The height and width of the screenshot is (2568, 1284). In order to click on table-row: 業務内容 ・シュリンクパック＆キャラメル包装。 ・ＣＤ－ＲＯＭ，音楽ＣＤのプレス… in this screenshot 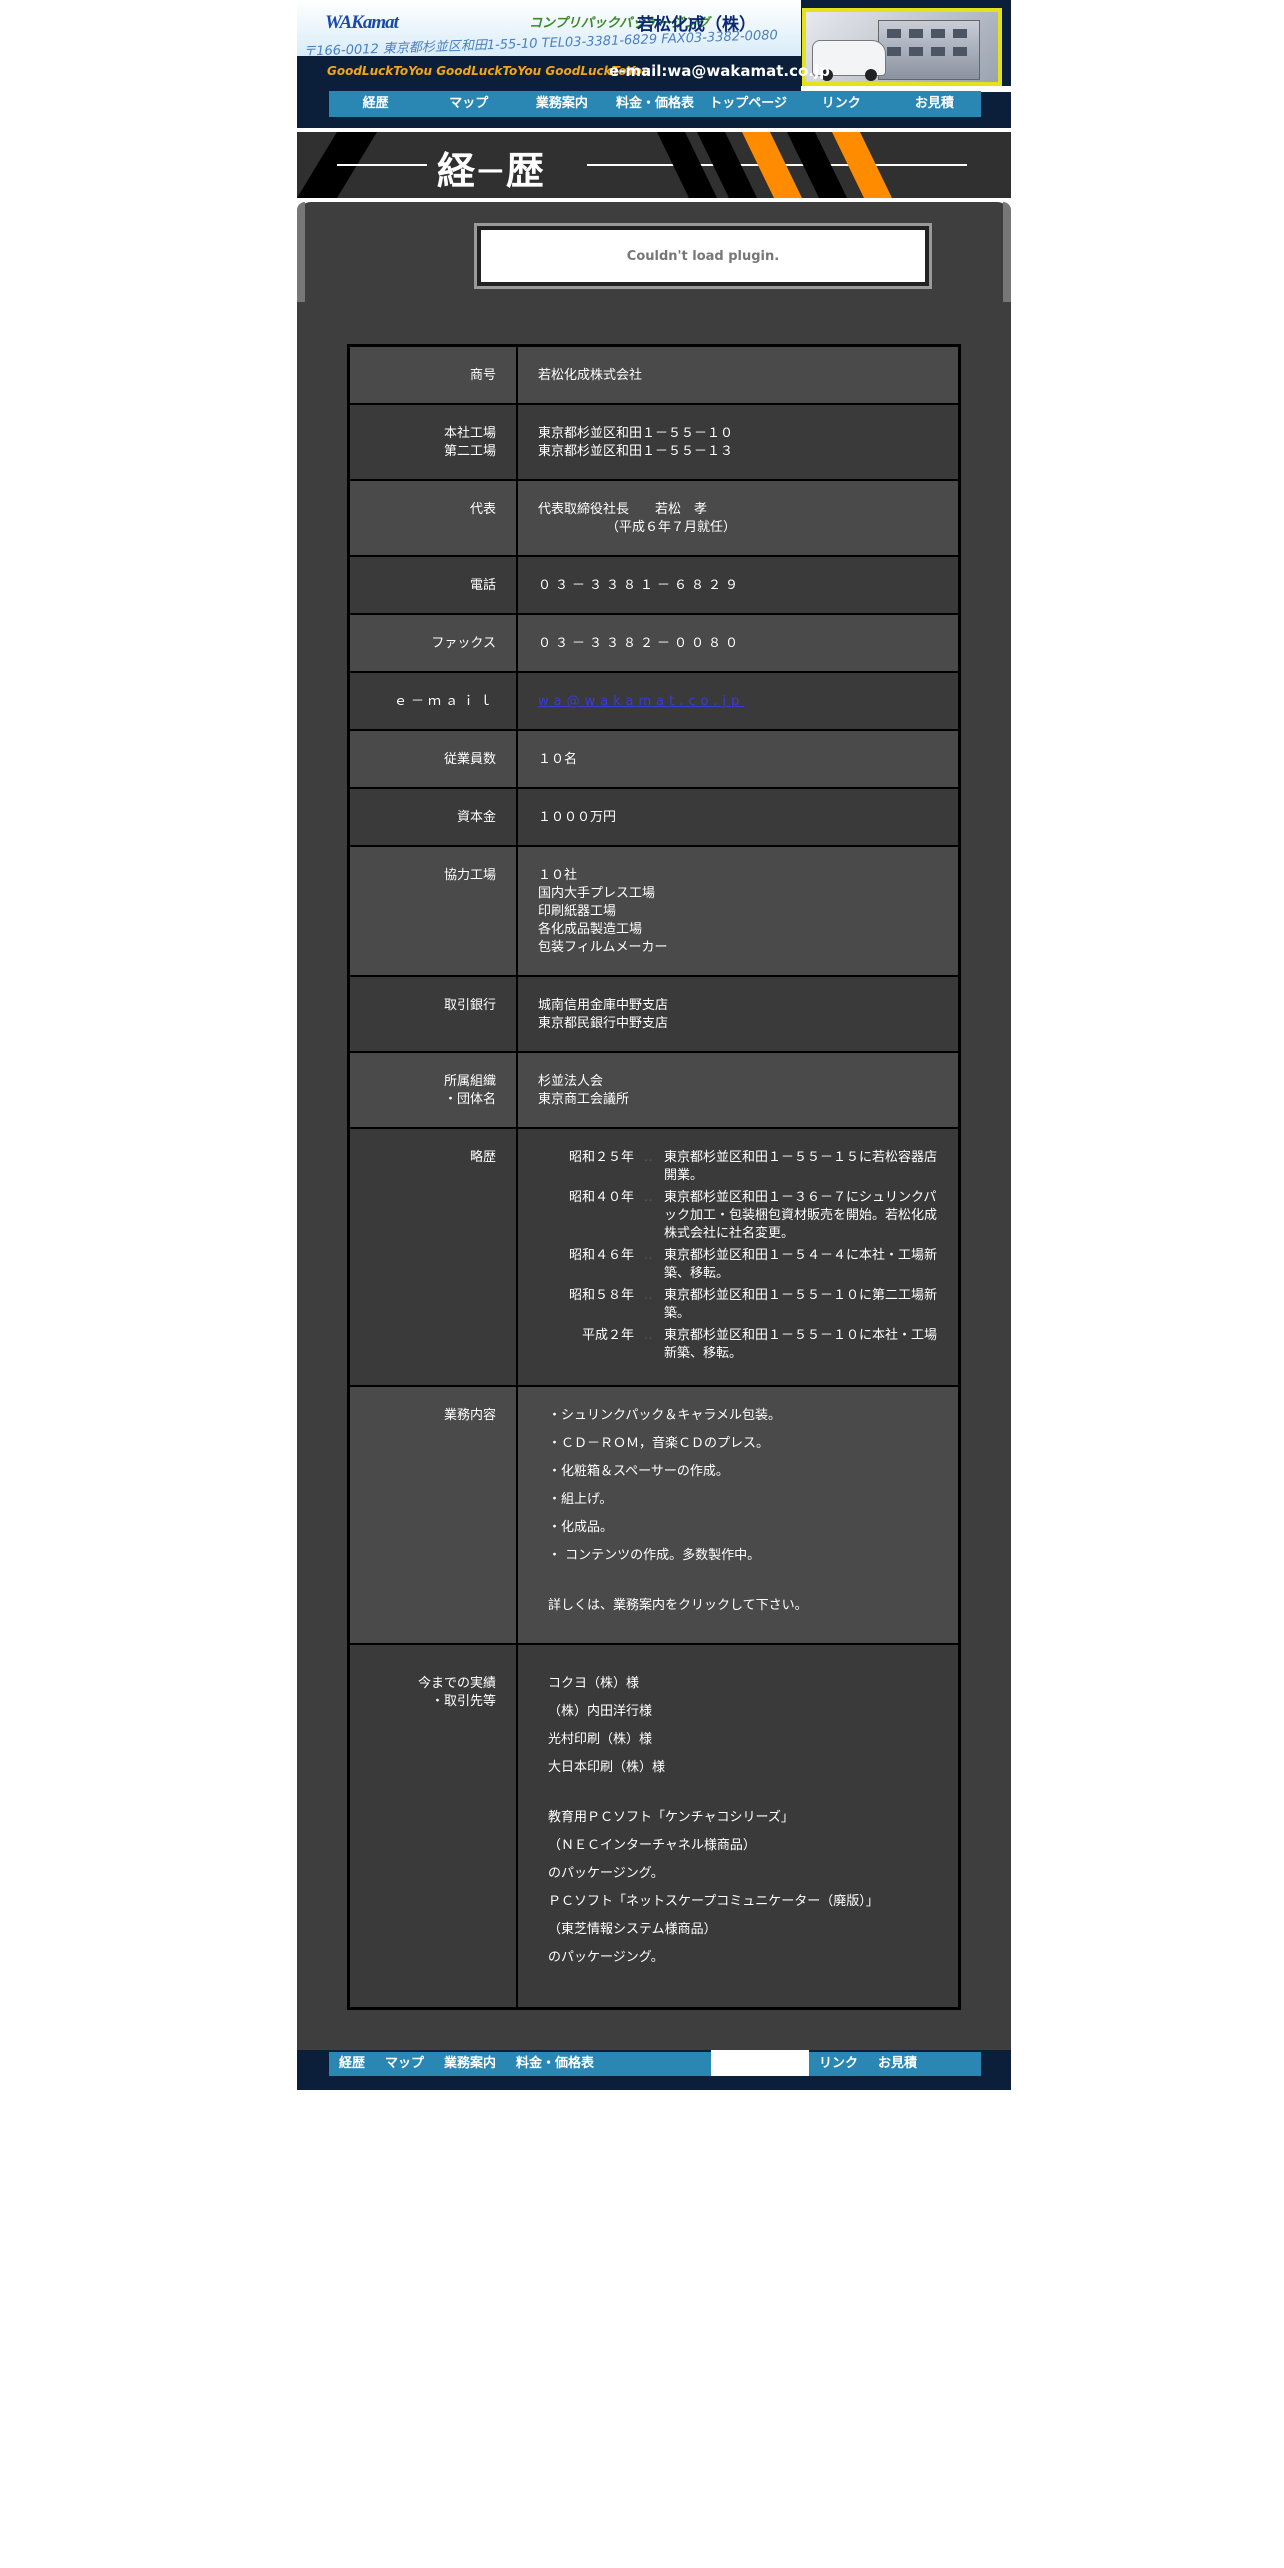, I will do `click(654, 1515)`.